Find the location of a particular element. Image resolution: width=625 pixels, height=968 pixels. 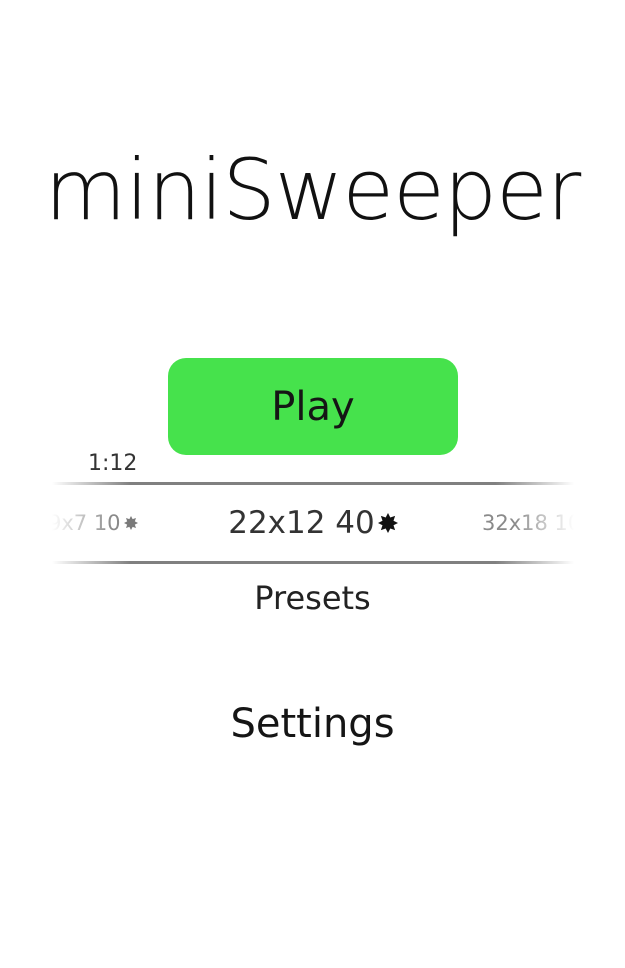

mine-icon is located at coordinates (387, 523).